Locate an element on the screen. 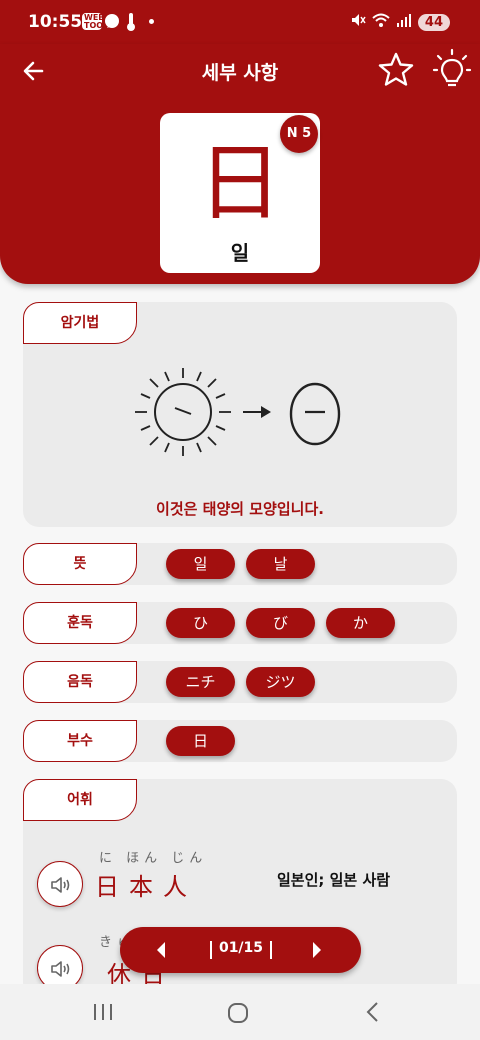 The width and height of the screenshot is (480, 1040). meaning-chip: 날 is located at coordinates (280, 564).